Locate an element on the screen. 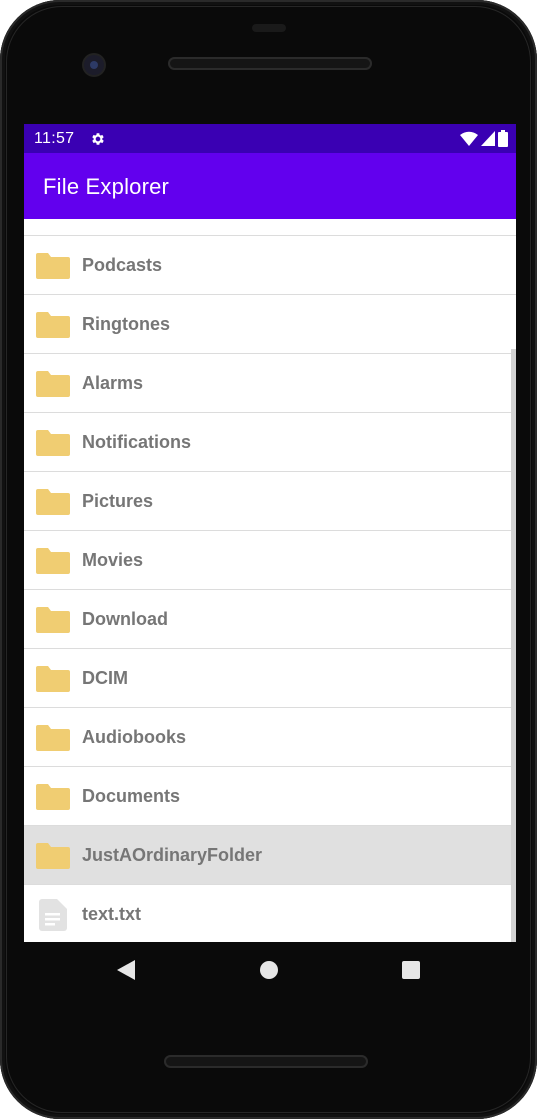 Image resolution: width=537 pixels, height=1119 pixels. list-item-movies: Movies is located at coordinates (270, 560).